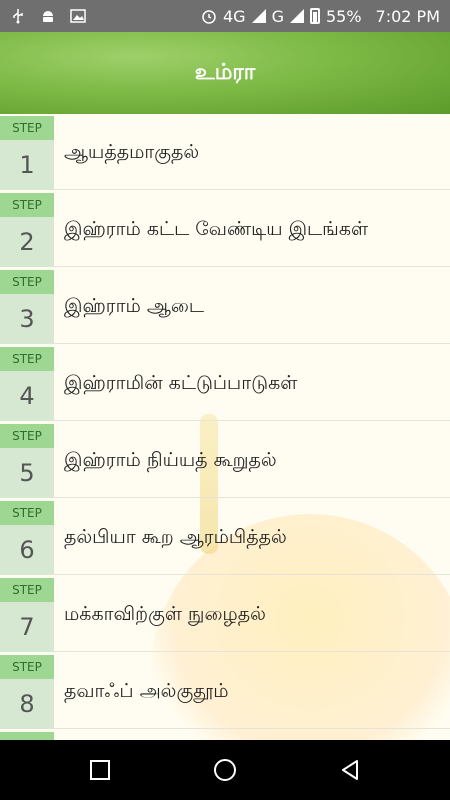  I want to click on back-icon, so click(350, 770).